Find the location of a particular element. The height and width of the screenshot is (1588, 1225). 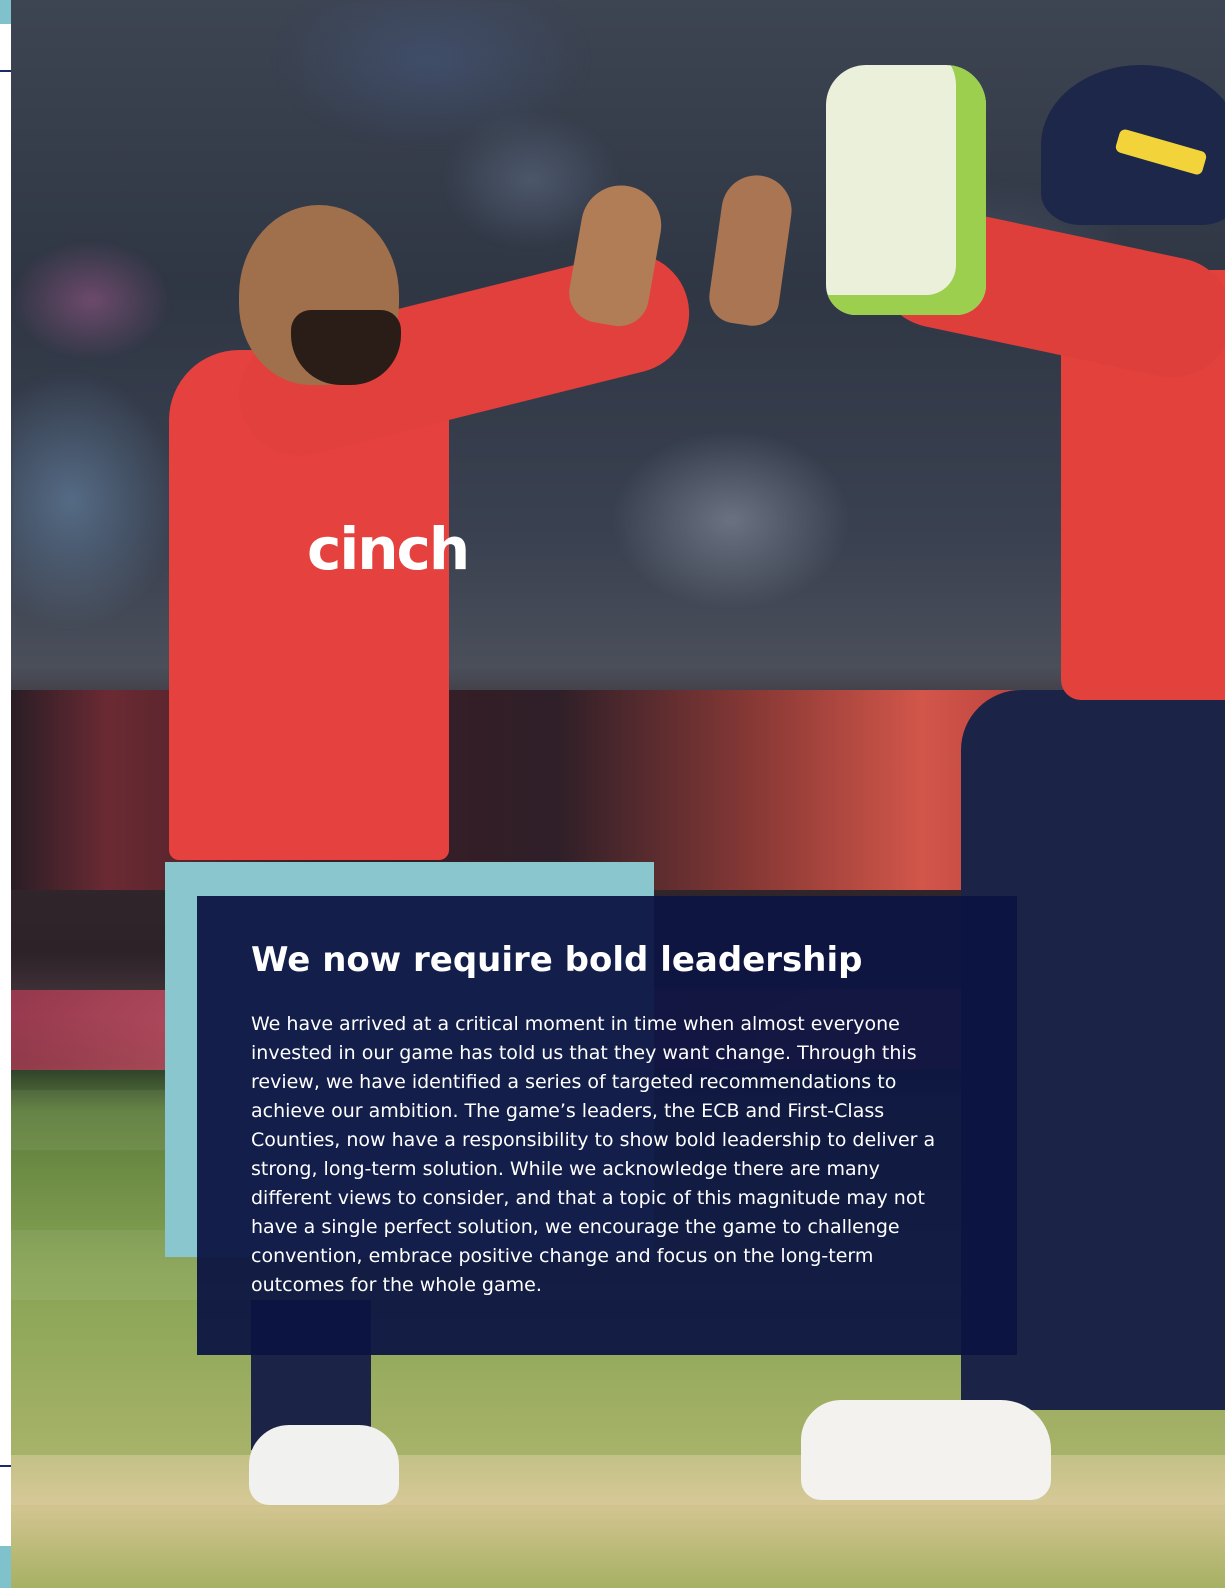

left-player-shoe is located at coordinates (324, 1465).